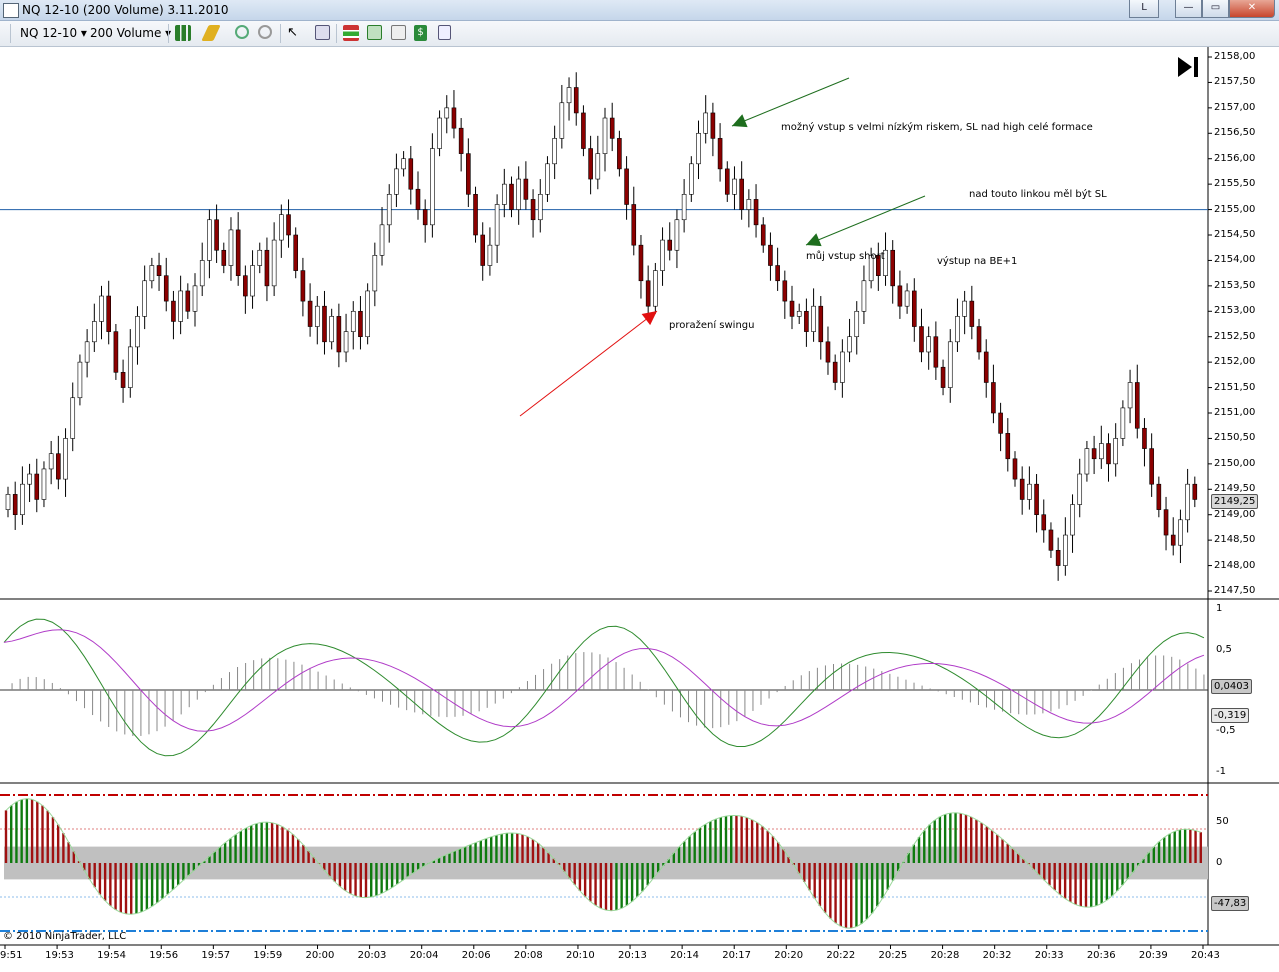 The height and width of the screenshot is (972, 1279). I want to click on time-tick-label: 20:36, so click(1101, 955).